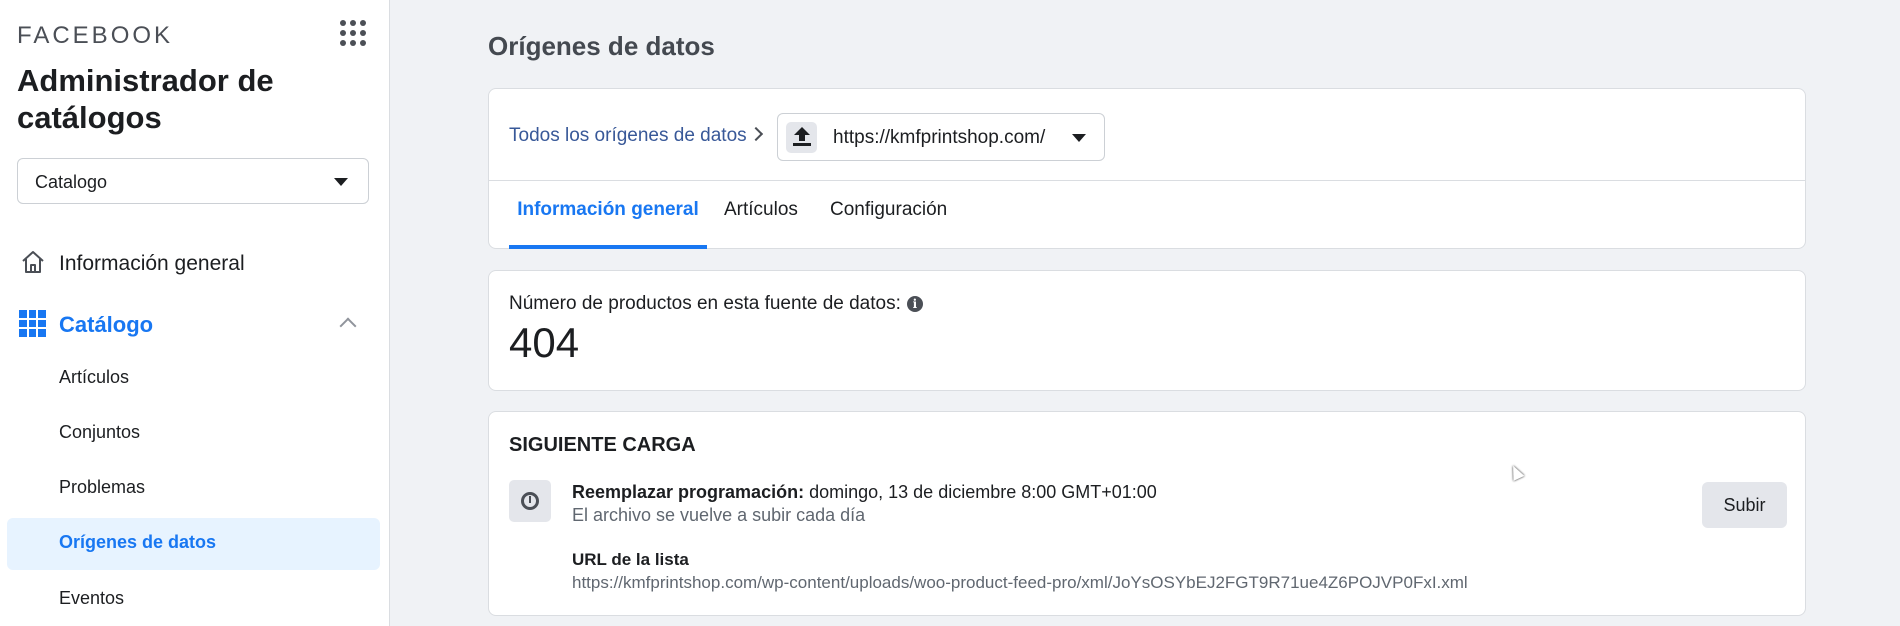  What do you see at coordinates (195, 378) in the screenshot?
I see `sidebar-item-articulos: Artículos` at bounding box center [195, 378].